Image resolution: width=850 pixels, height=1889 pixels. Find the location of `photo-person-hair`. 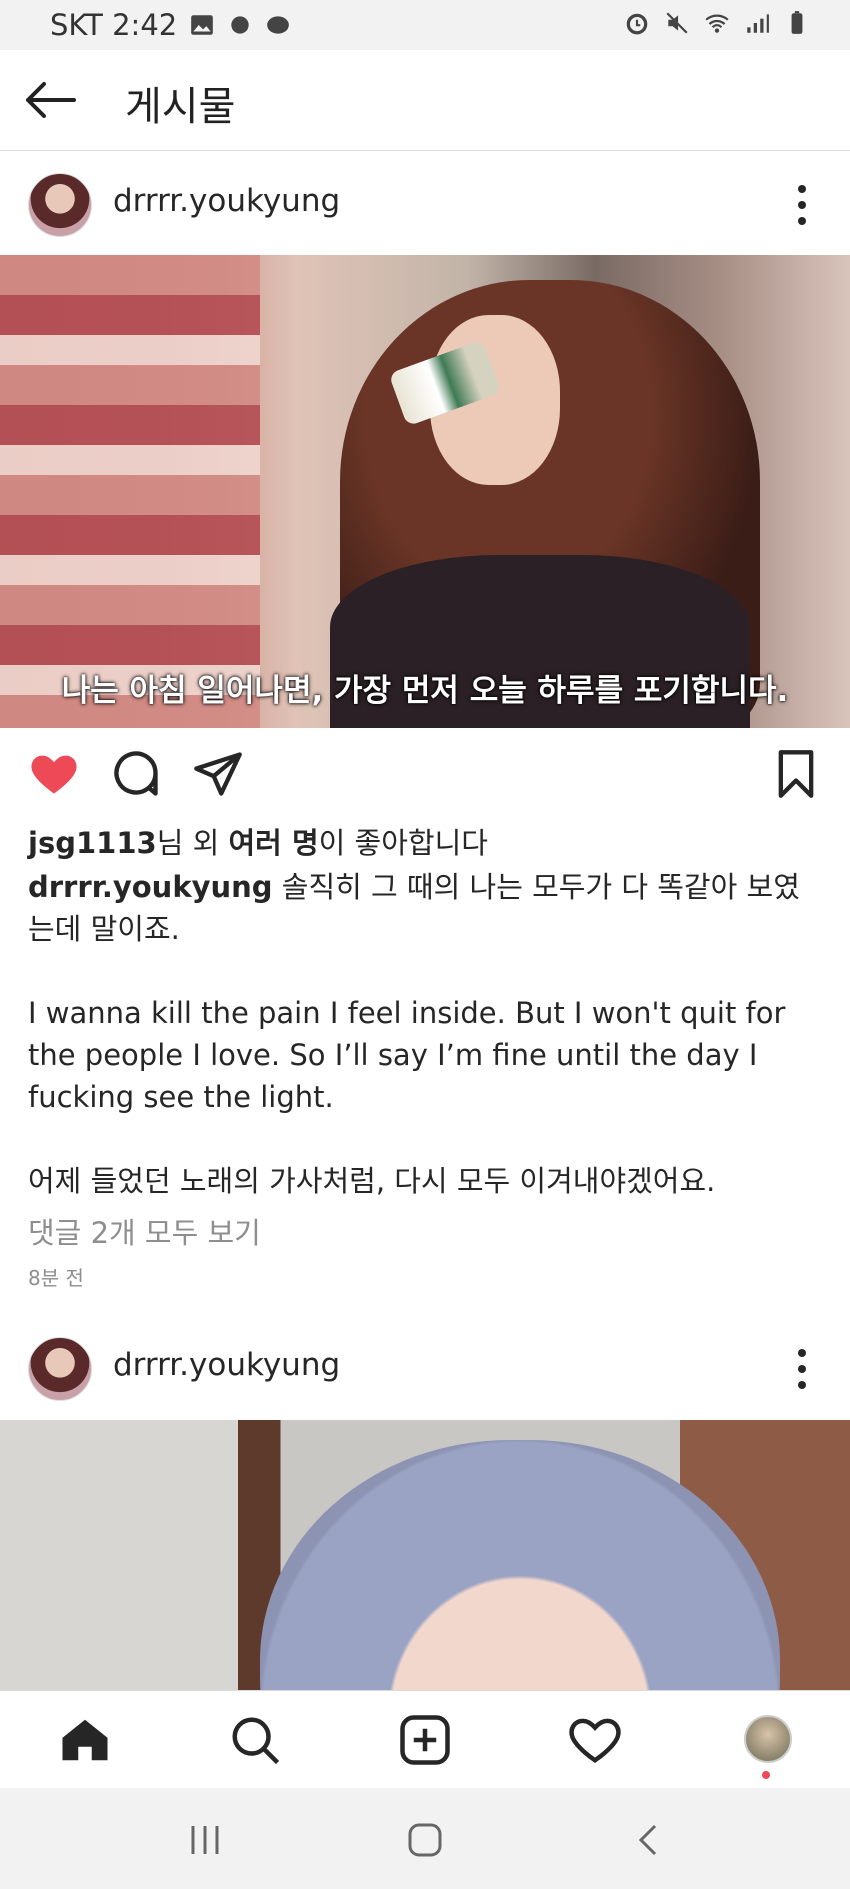

photo-person-hair is located at coordinates (520, 1565).